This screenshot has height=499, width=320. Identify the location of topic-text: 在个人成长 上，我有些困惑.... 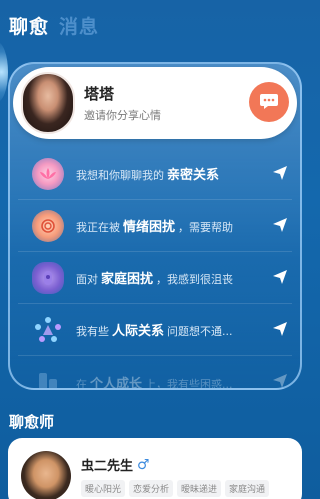
(154, 383).